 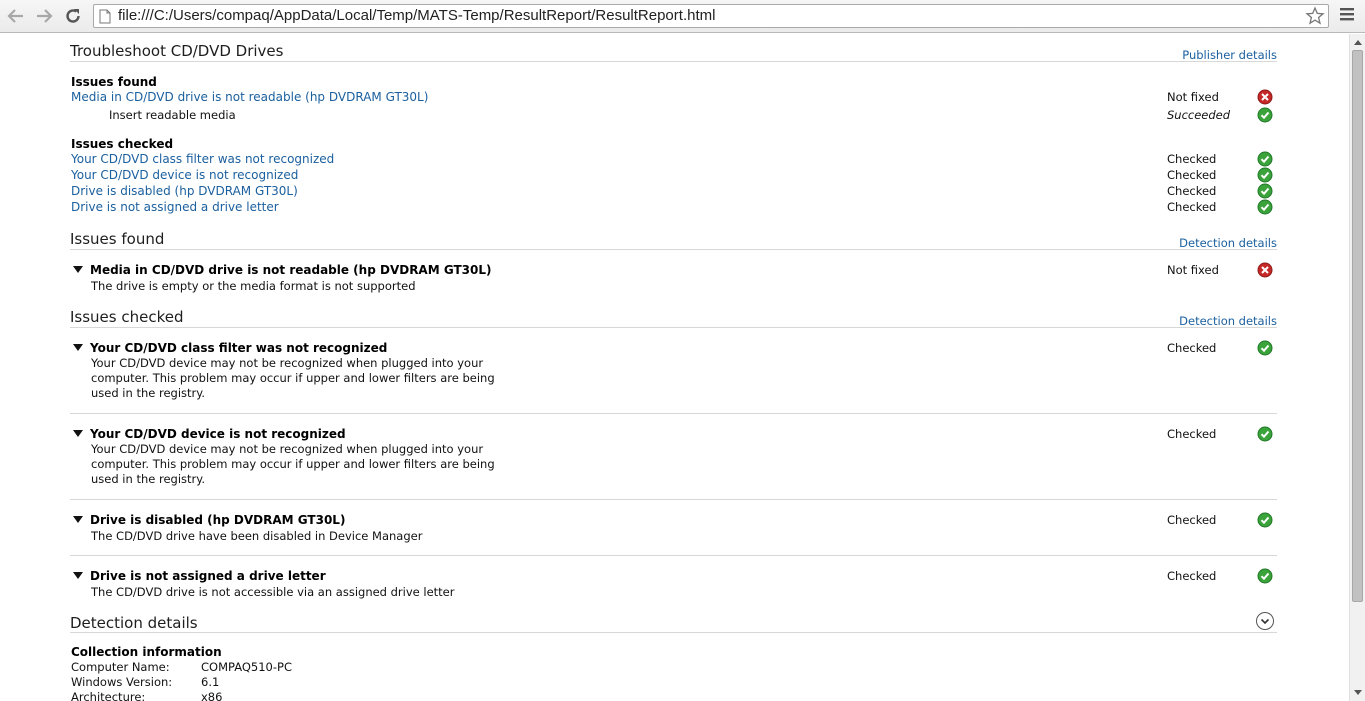 I want to click on issues-found-section-title: Issues found, so click(x=117, y=239).